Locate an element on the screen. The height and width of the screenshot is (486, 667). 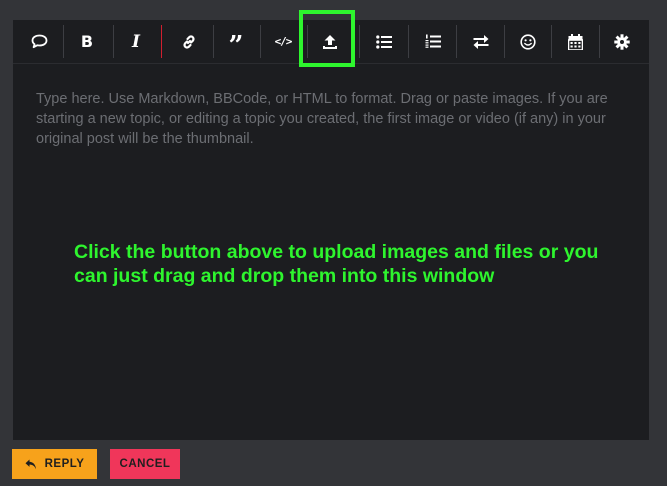
code-icon: </> is located at coordinates (283, 41).